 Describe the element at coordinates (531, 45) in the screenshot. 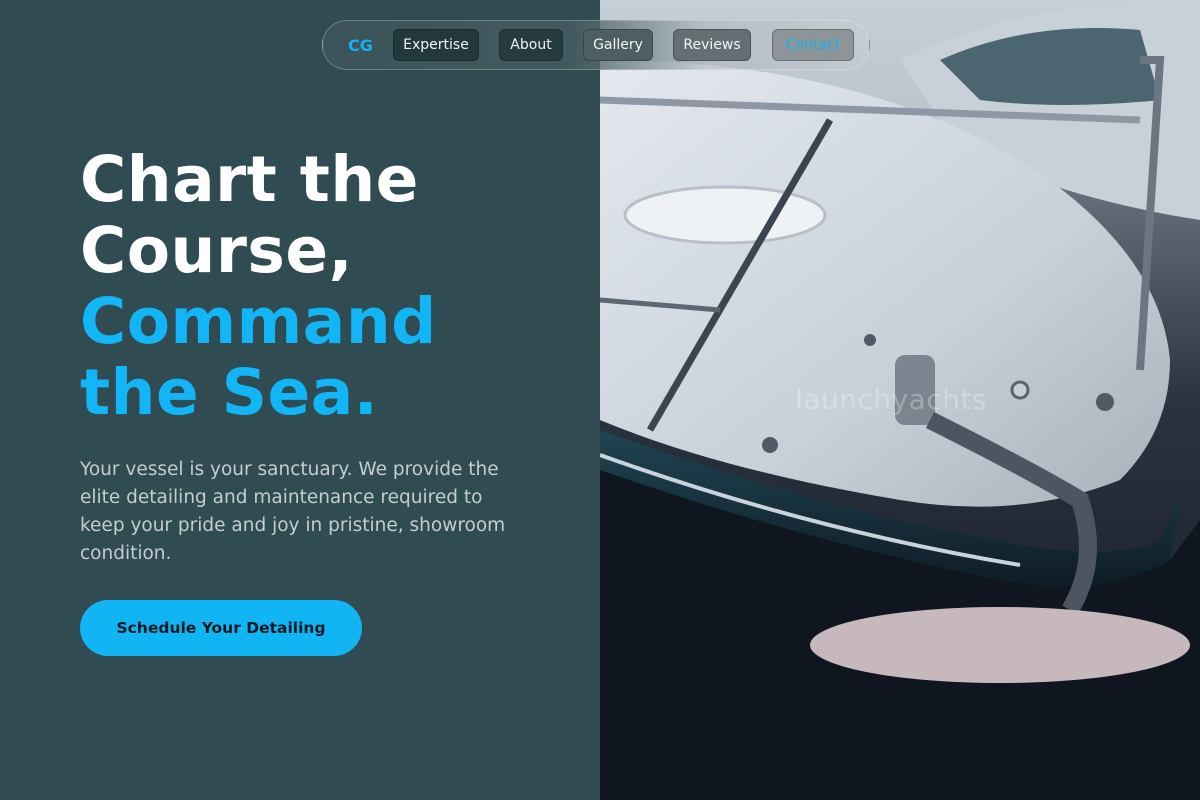

I see `nav-about: About` at that location.